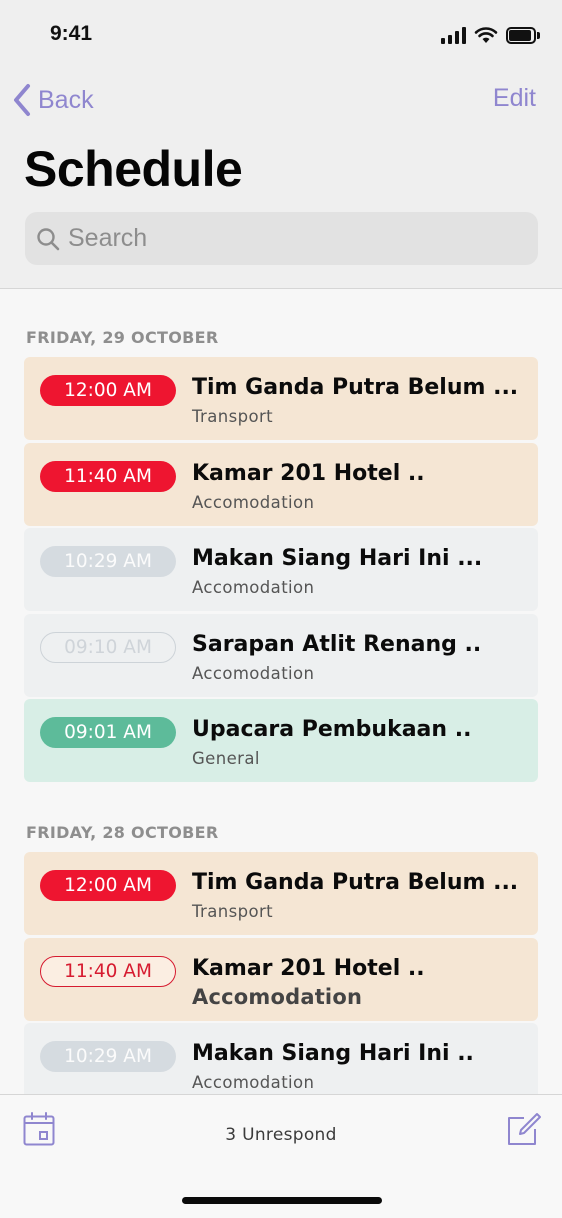 The width and height of the screenshot is (562, 1218). I want to click on schedule-item: 09:01 AM Upacara Pembukaan .. General, so click(281, 740).